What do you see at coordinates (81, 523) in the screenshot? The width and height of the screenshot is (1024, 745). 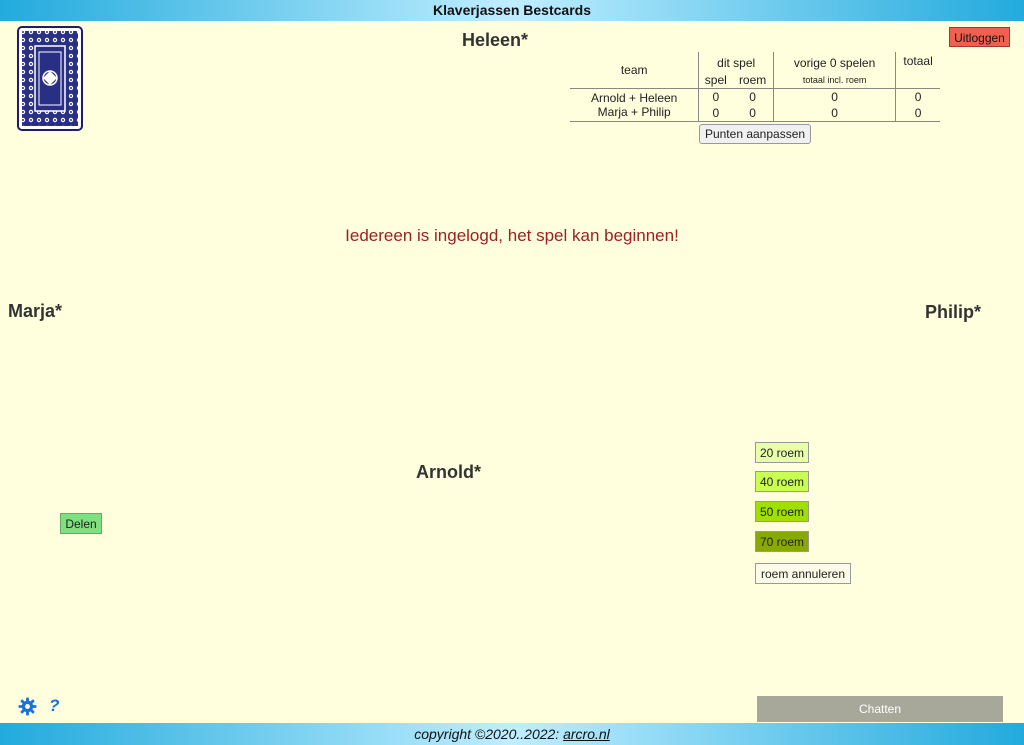 I see `deal-button: Delen` at bounding box center [81, 523].